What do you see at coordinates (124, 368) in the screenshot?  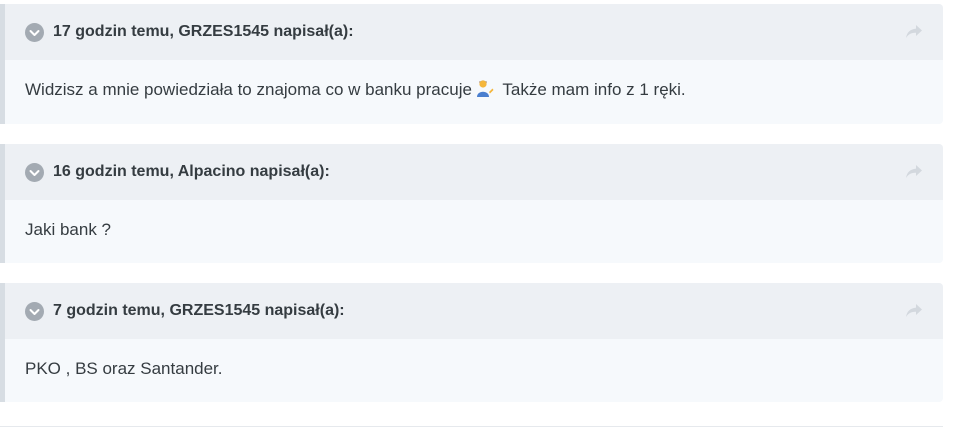 I see `quote-text: PKO , BS oraz Santander.` at bounding box center [124, 368].